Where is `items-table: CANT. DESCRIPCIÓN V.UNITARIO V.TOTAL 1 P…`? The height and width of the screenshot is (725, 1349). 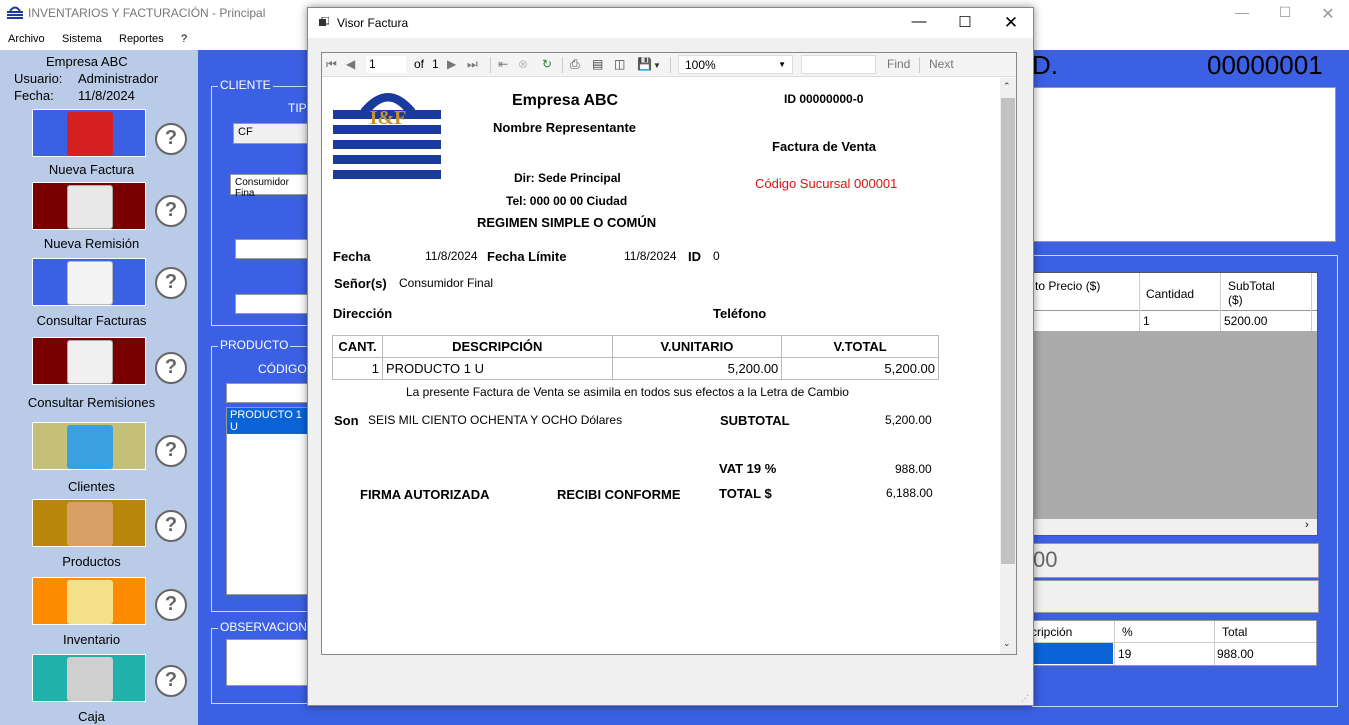 items-table: CANT. DESCRIPCIÓN V.UNITARIO V.TOTAL 1 P… is located at coordinates (635, 357).